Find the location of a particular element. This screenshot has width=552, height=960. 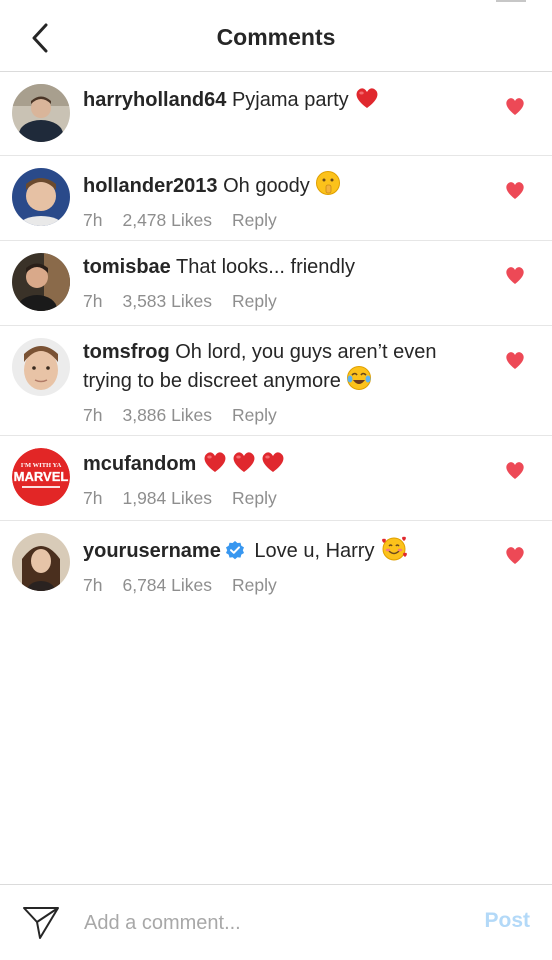

three-hearts-emoji-icon is located at coordinates (244, 463).